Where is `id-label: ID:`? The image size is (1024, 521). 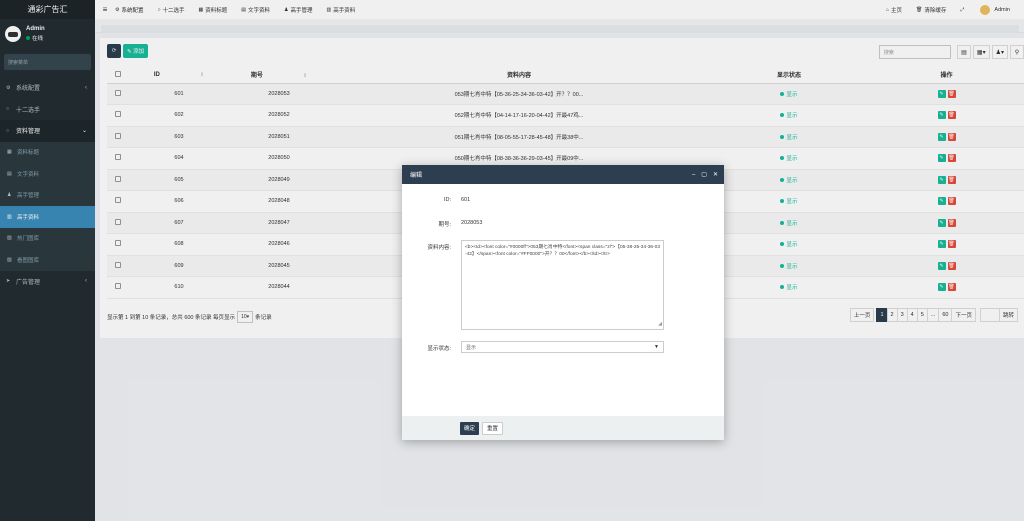 id-label: ID: is located at coordinates (447, 200).